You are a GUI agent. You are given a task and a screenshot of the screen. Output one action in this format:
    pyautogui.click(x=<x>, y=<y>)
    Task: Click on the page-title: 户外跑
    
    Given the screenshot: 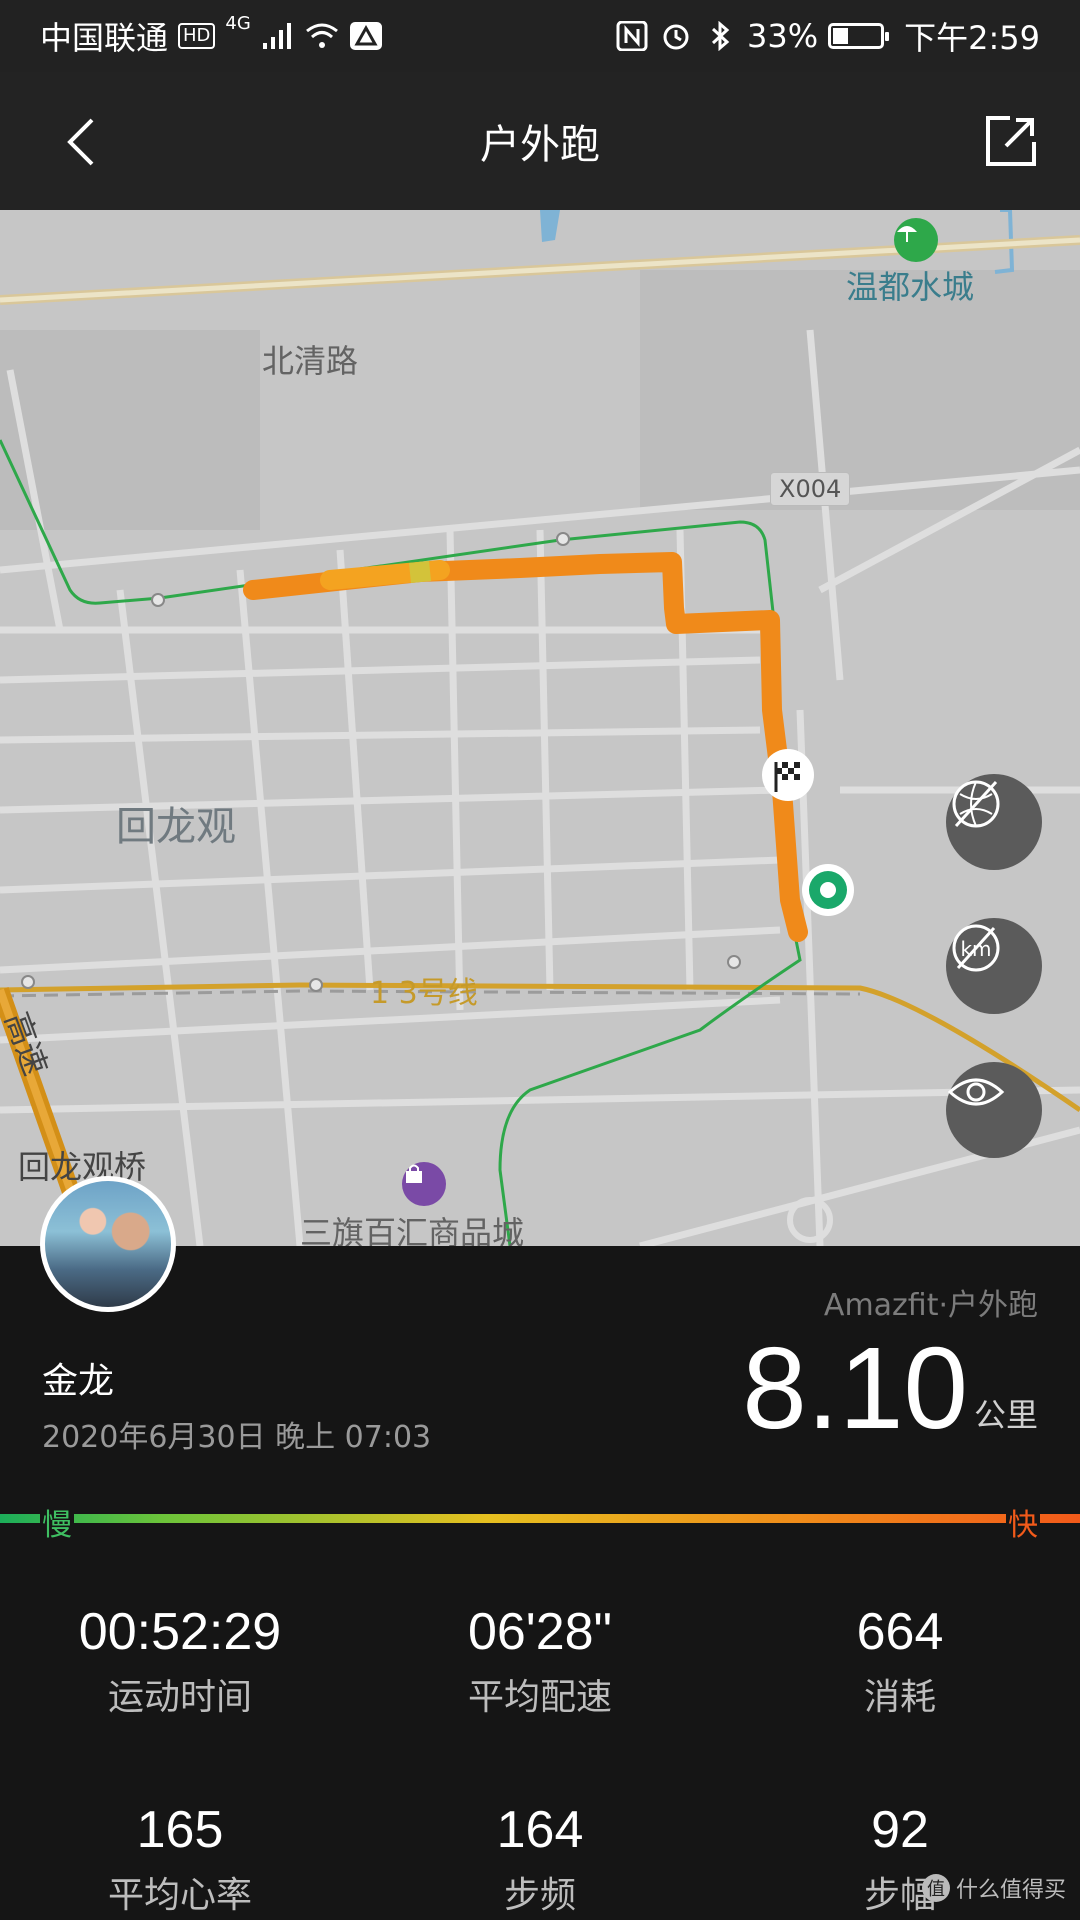 What is the action you would take?
    pyautogui.click(x=540, y=145)
    